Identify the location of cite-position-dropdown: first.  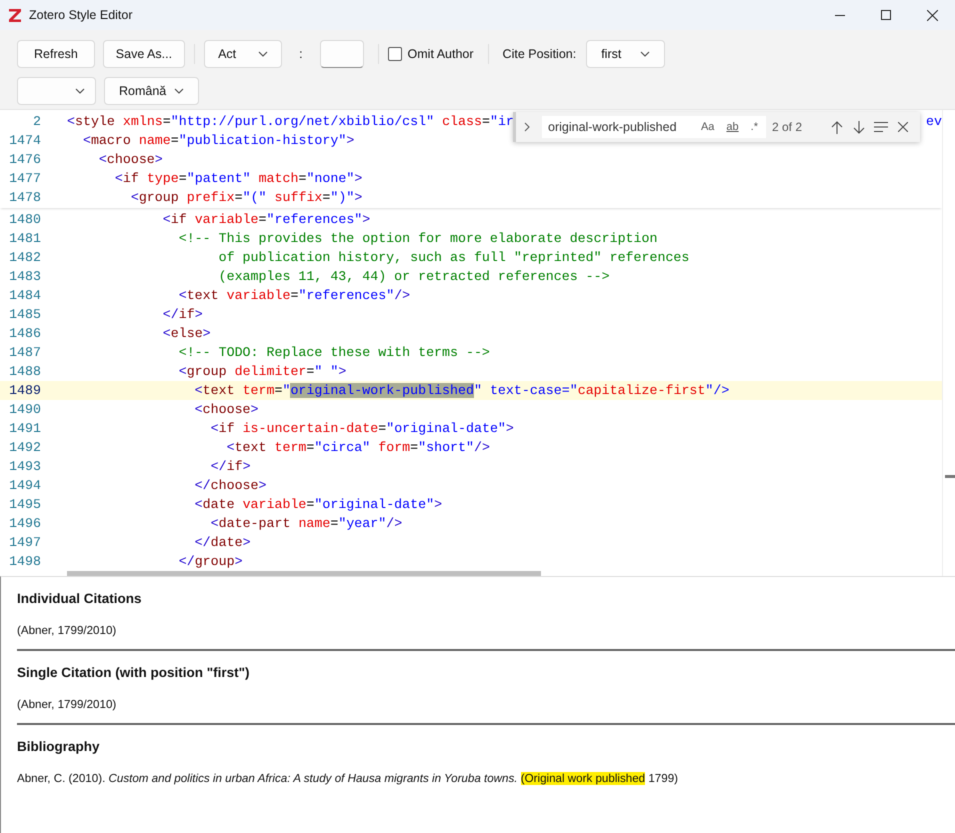
(626, 54).